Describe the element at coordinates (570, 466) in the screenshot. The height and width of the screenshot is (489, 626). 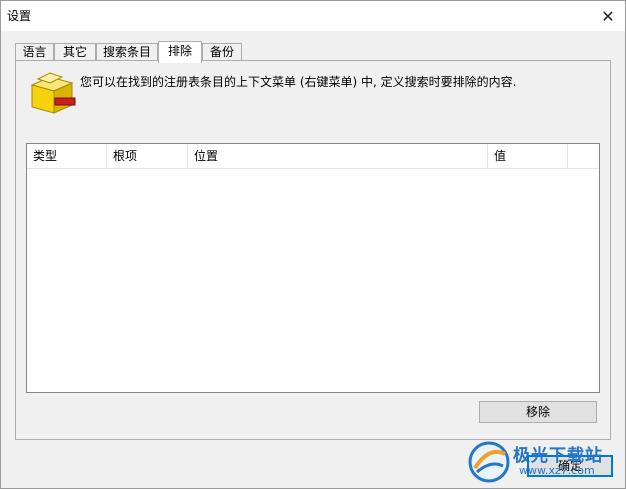
I see `ok-button: 确定` at that location.